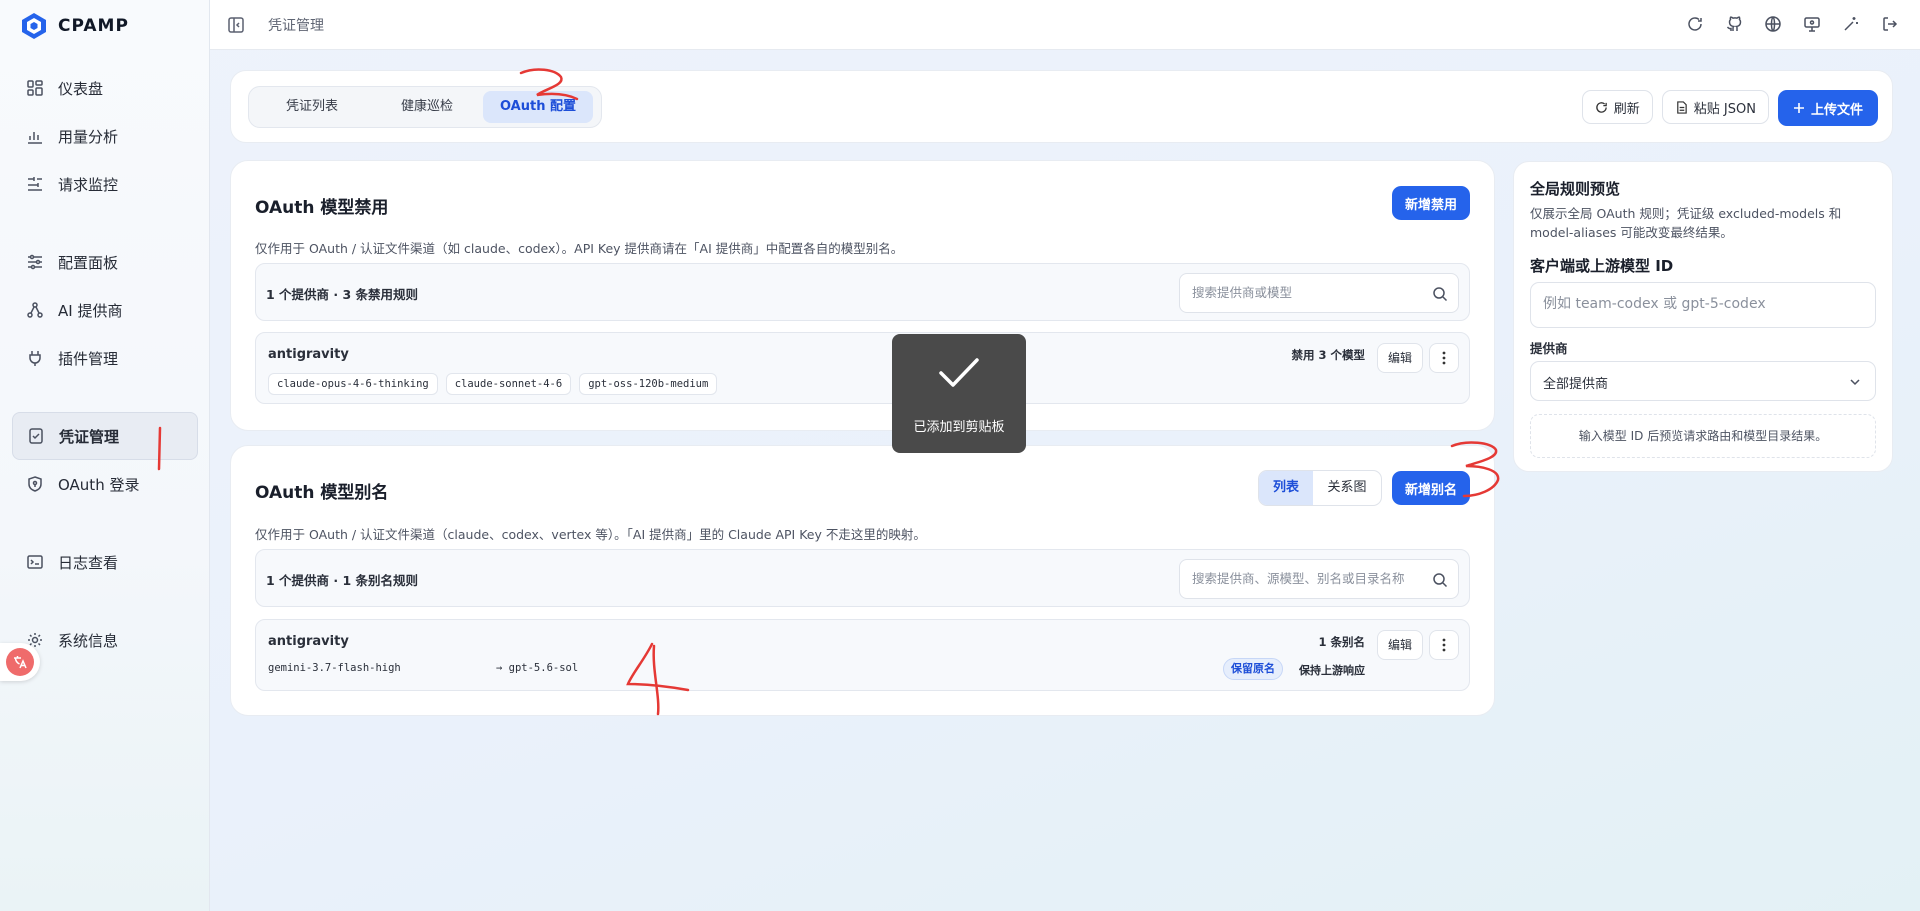 This screenshot has width=1920, height=911. I want to click on sidebar-item-label: 系统信息, so click(88, 640).